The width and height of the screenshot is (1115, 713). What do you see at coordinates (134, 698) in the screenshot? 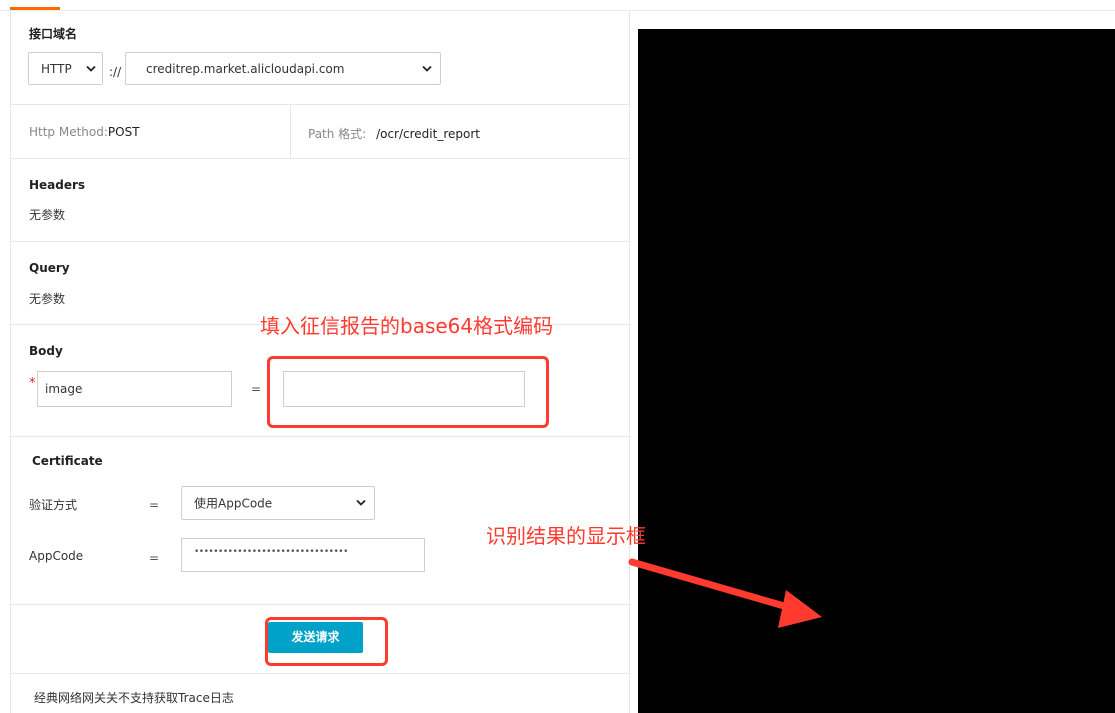
I see `trace-note: 经典网络网关关不支持获取Trace日志` at bounding box center [134, 698].